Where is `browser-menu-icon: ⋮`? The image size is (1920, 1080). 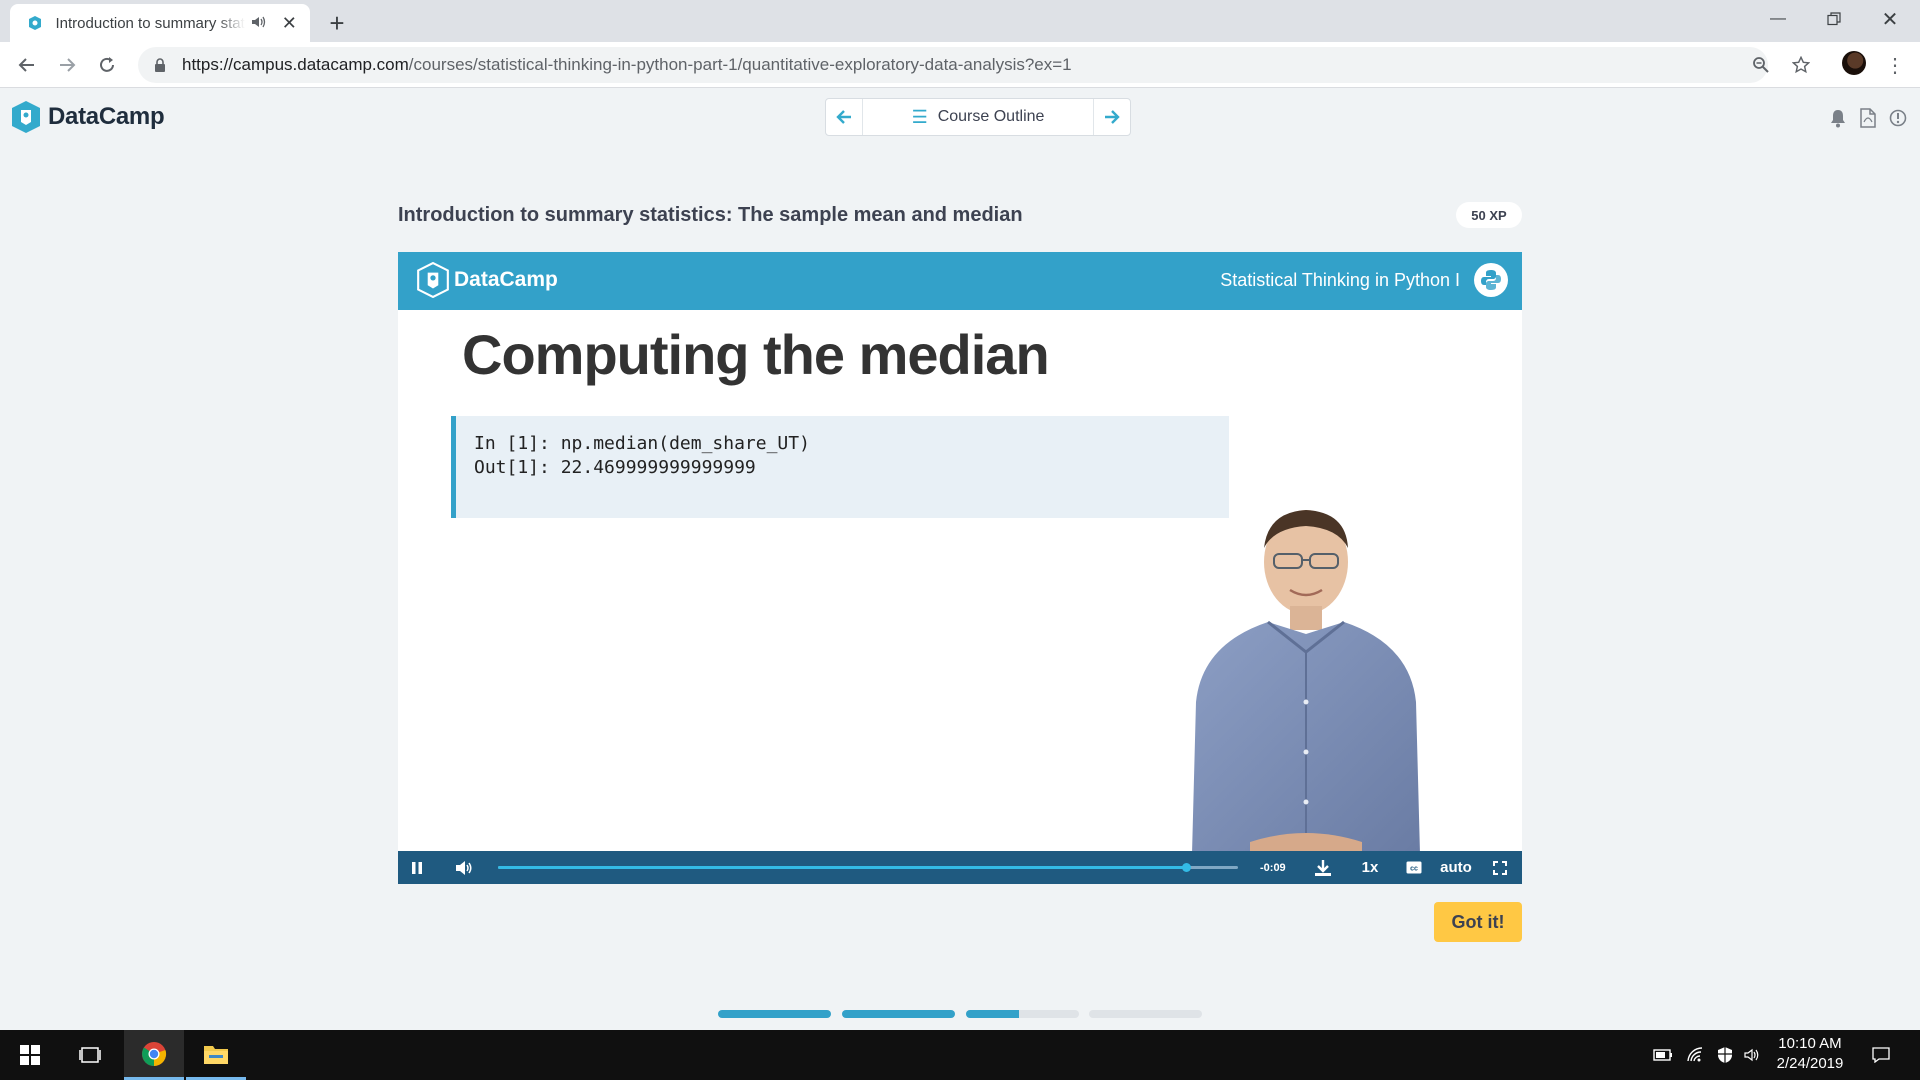 browser-menu-icon: ⋮ is located at coordinates (1895, 65).